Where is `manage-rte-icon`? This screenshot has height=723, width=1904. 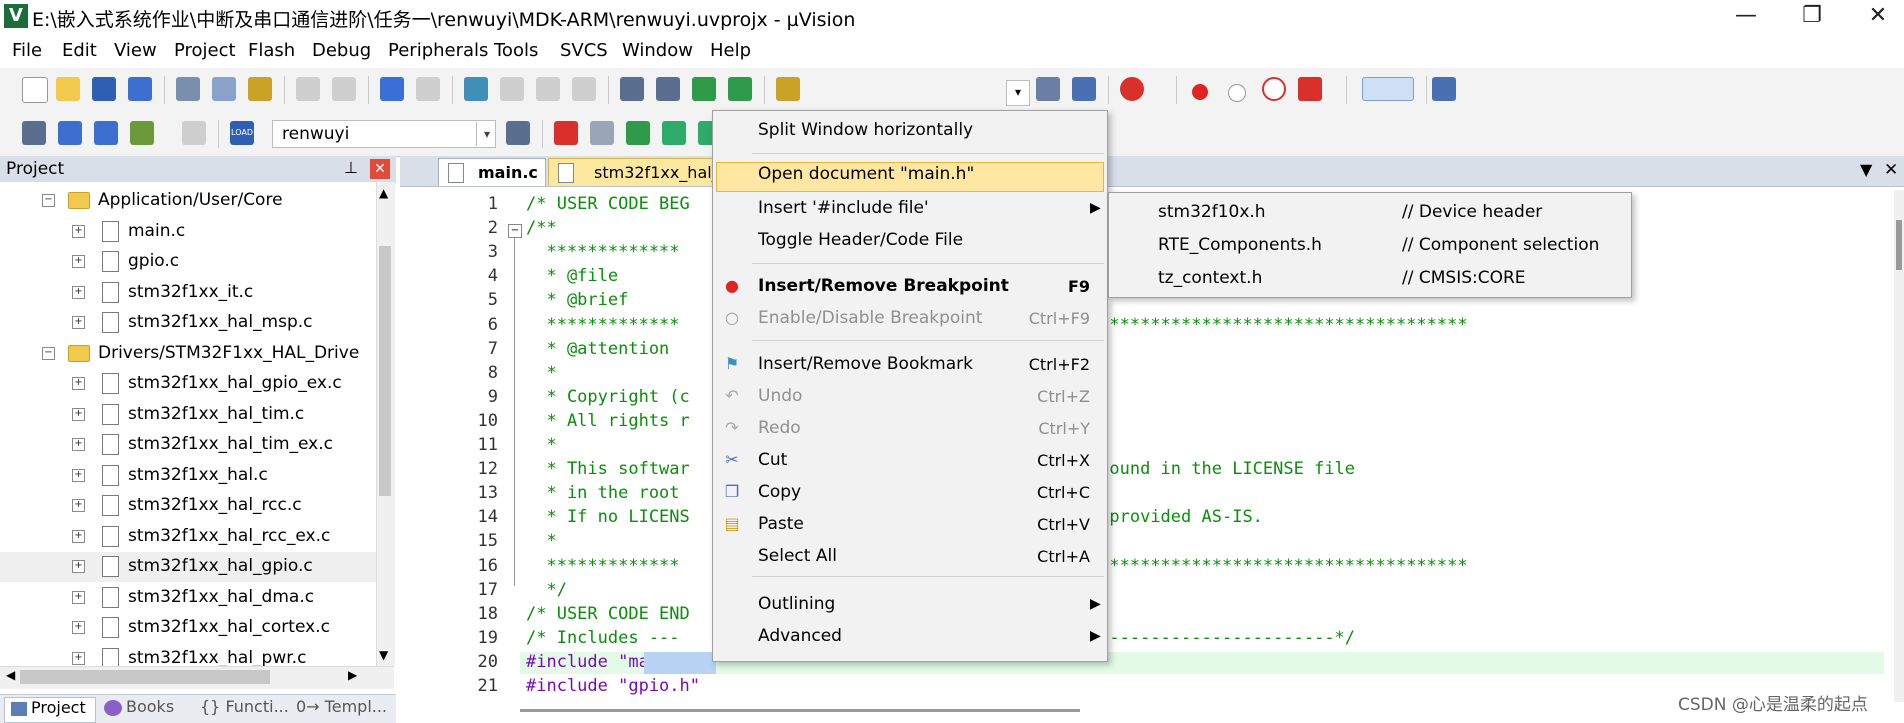
manage-rte-icon is located at coordinates (638, 133).